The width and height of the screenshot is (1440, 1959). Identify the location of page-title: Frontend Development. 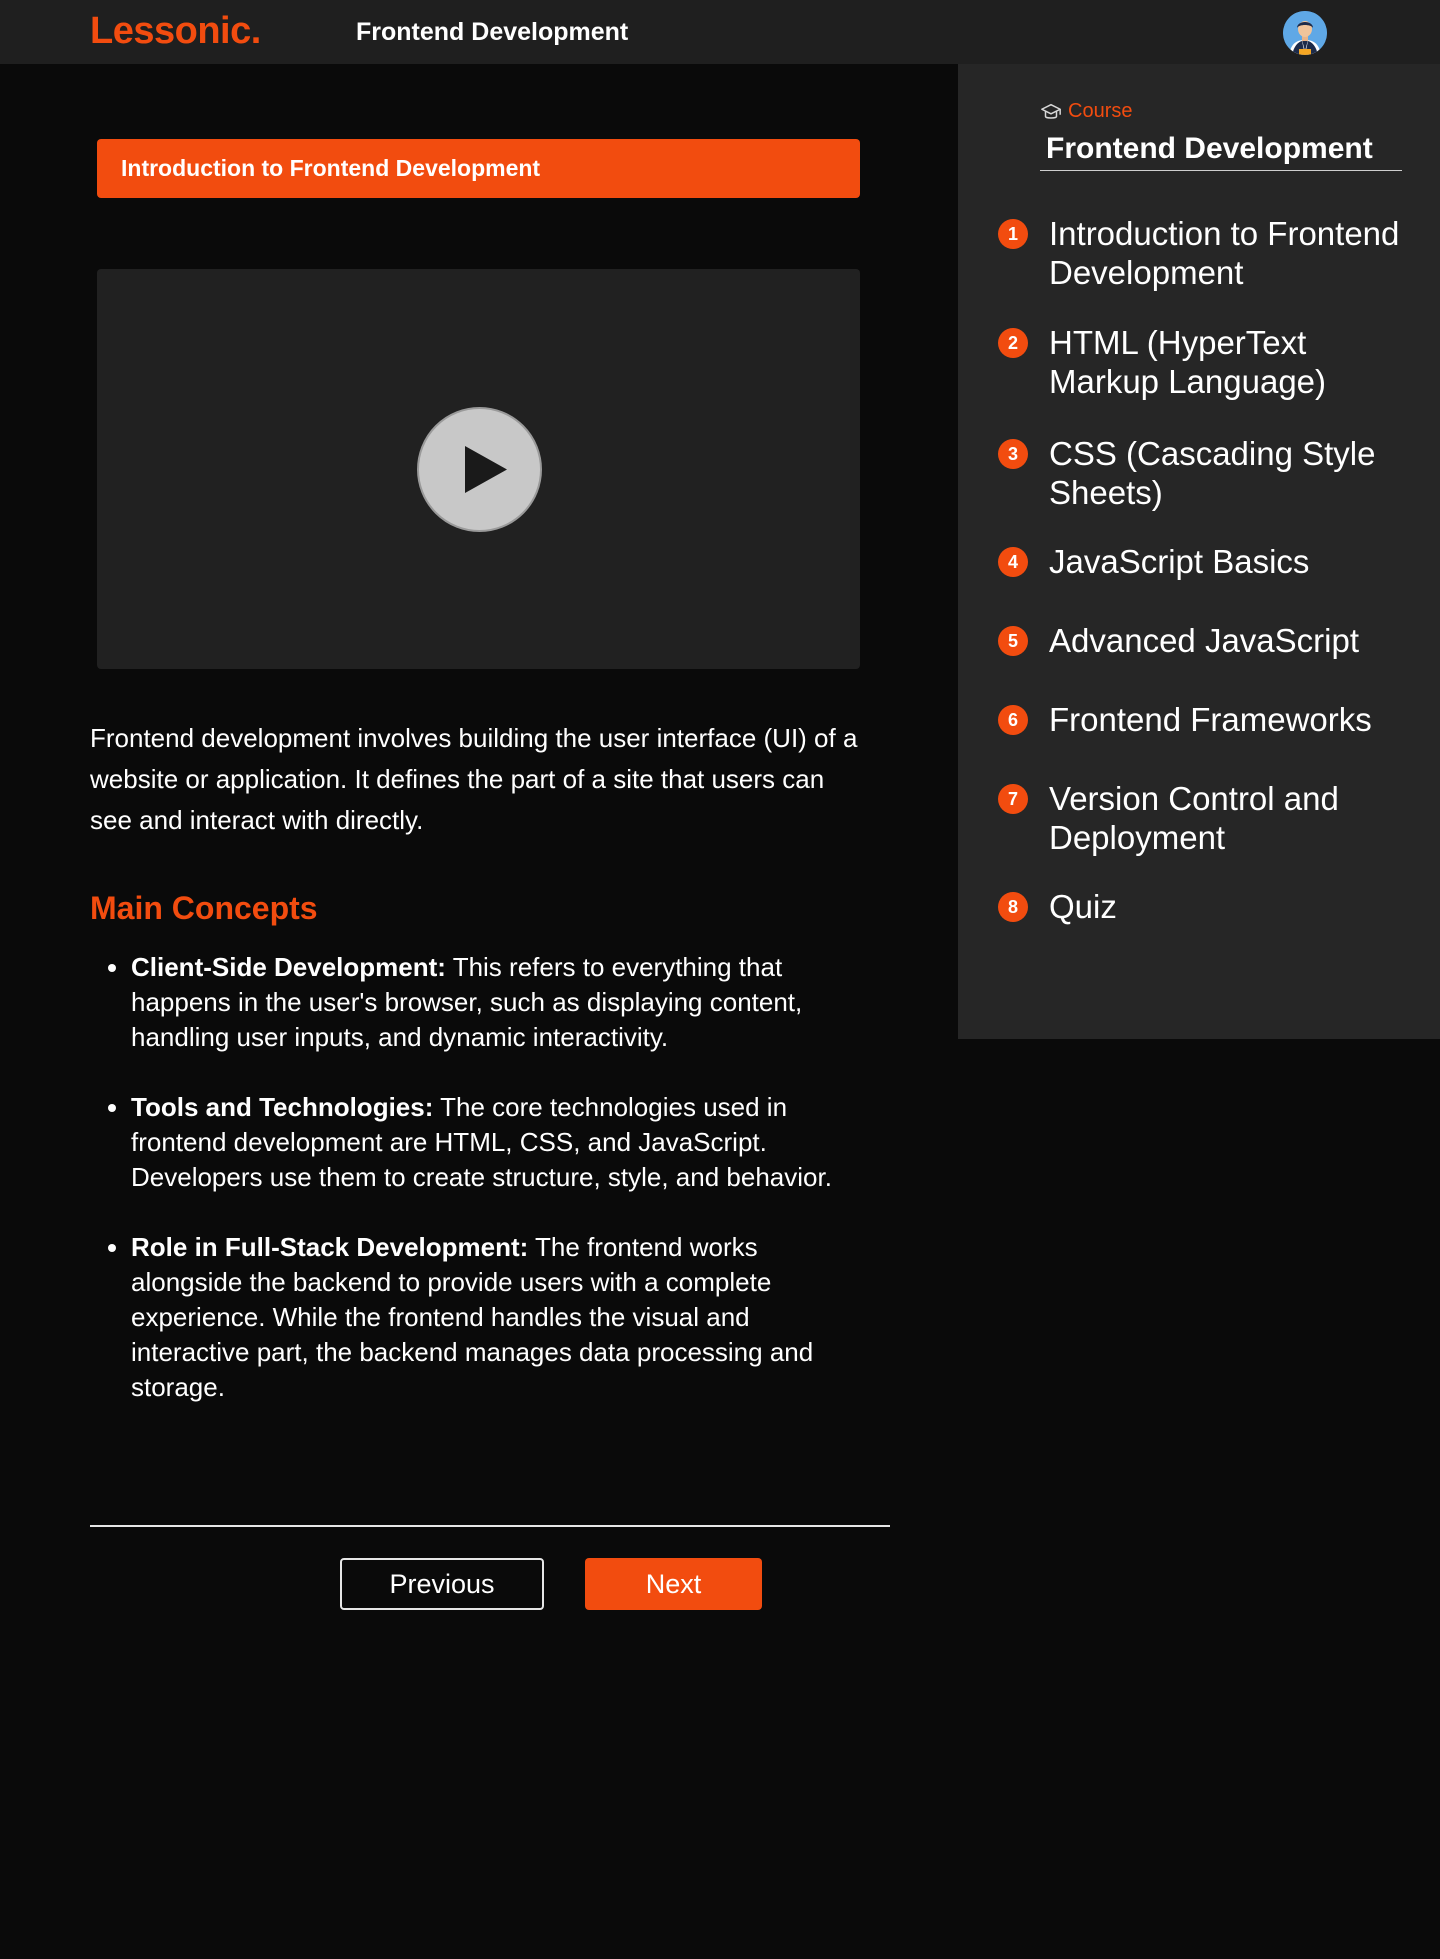
(492, 32).